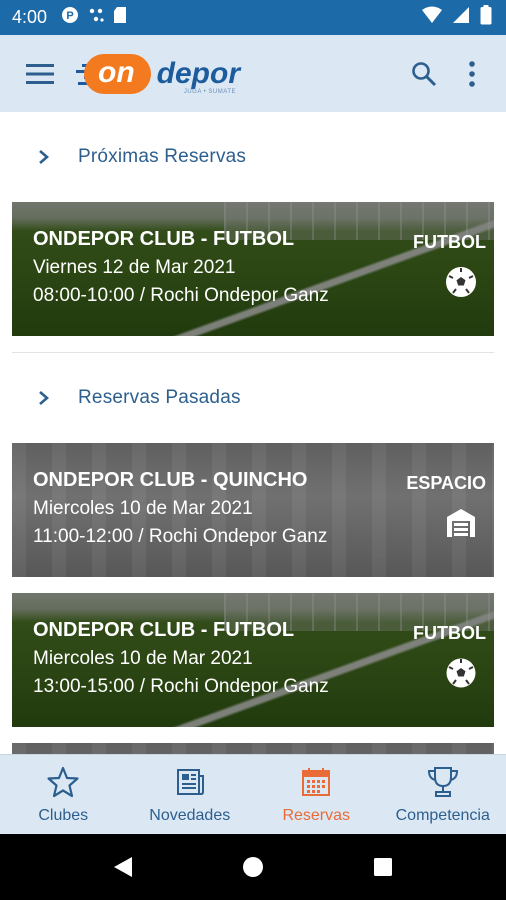  Describe the element at coordinates (159, 397) in the screenshot. I see `section-past-title: Reservas Pasadas` at that location.